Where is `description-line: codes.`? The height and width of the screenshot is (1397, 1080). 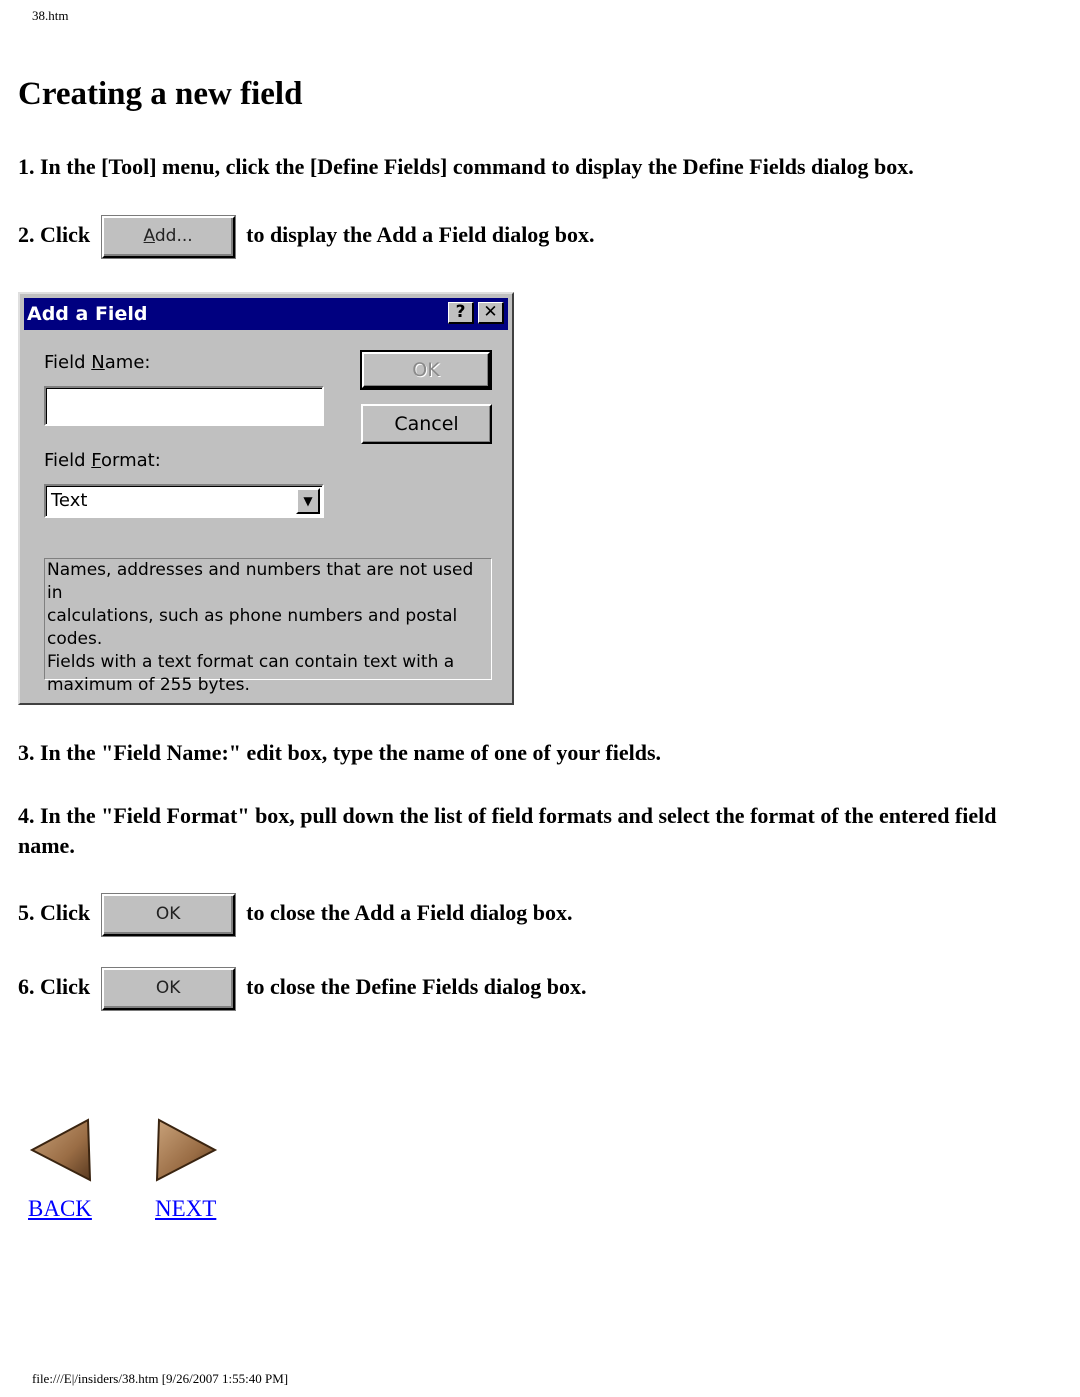 description-line: codes. is located at coordinates (75, 639).